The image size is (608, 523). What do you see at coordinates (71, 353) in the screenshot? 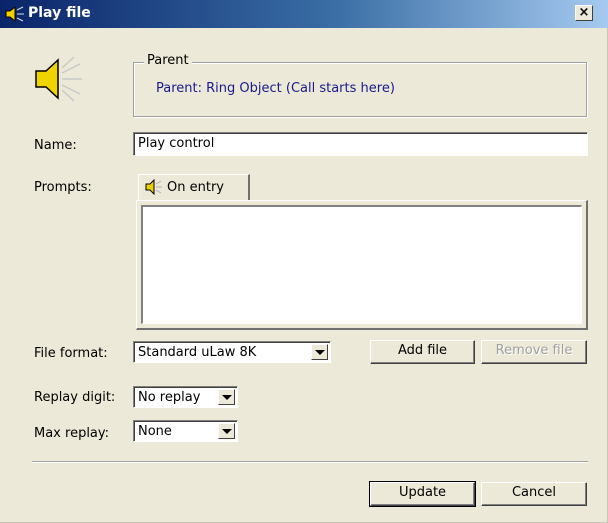
I see `file-format-label: File format:` at bounding box center [71, 353].